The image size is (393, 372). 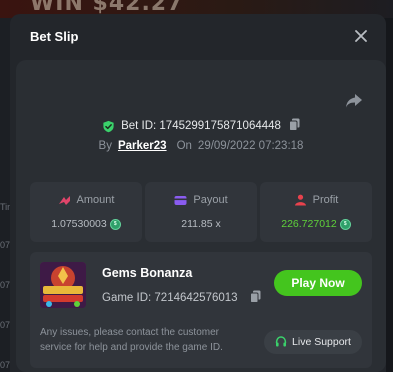 What do you see at coordinates (318, 283) in the screenshot?
I see `play-now-button: Play Now` at bounding box center [318, 283].